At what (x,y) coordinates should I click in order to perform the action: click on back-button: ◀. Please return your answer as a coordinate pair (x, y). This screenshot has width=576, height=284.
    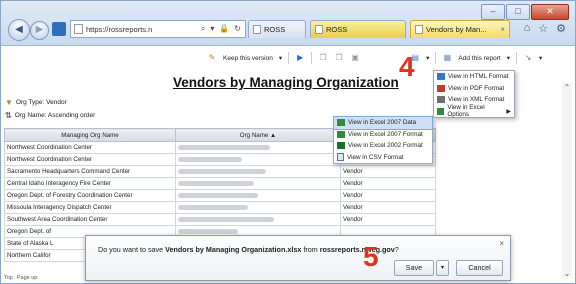
    Looking at the image, I should click on (19, 30).